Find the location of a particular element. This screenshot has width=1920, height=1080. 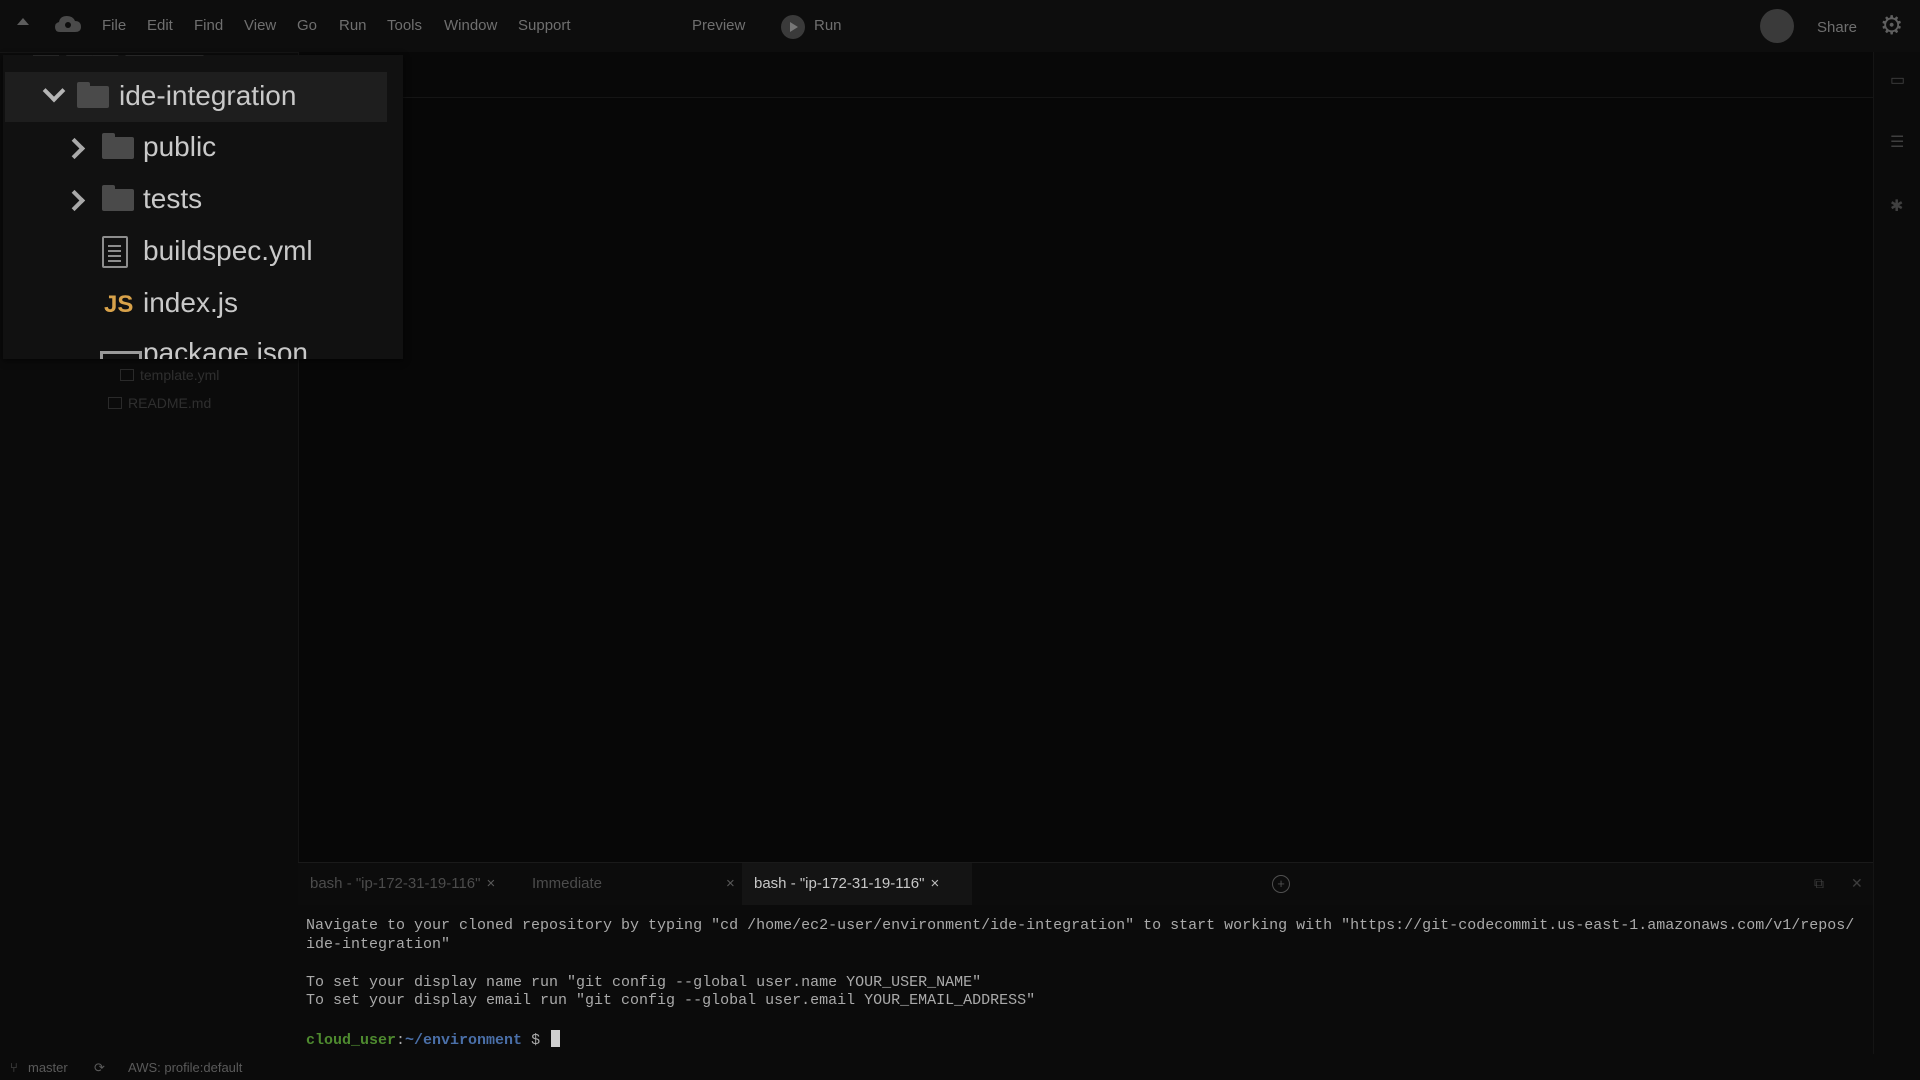

preview-button: Preview is located at coordinates (718, 25).